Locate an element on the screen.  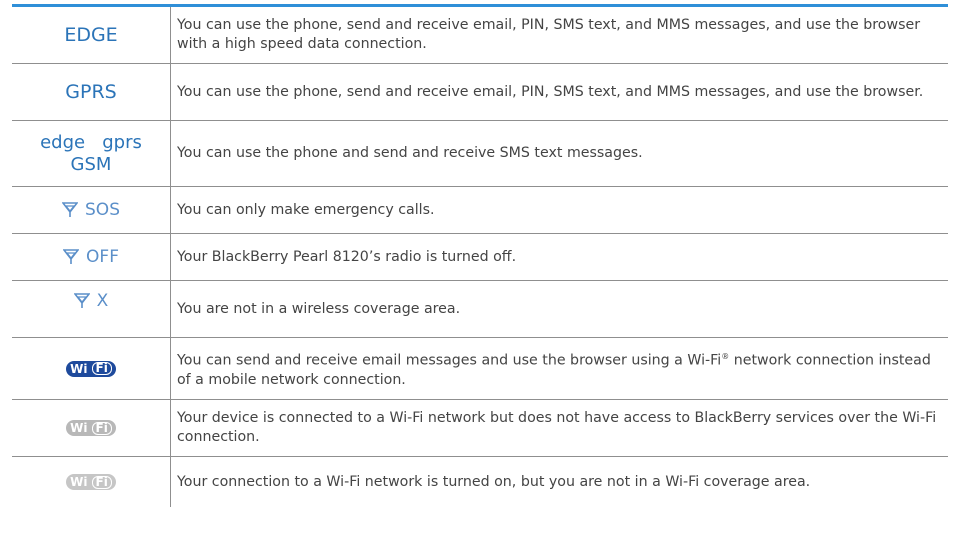
x-label: X is located at coordinates (102, 301).